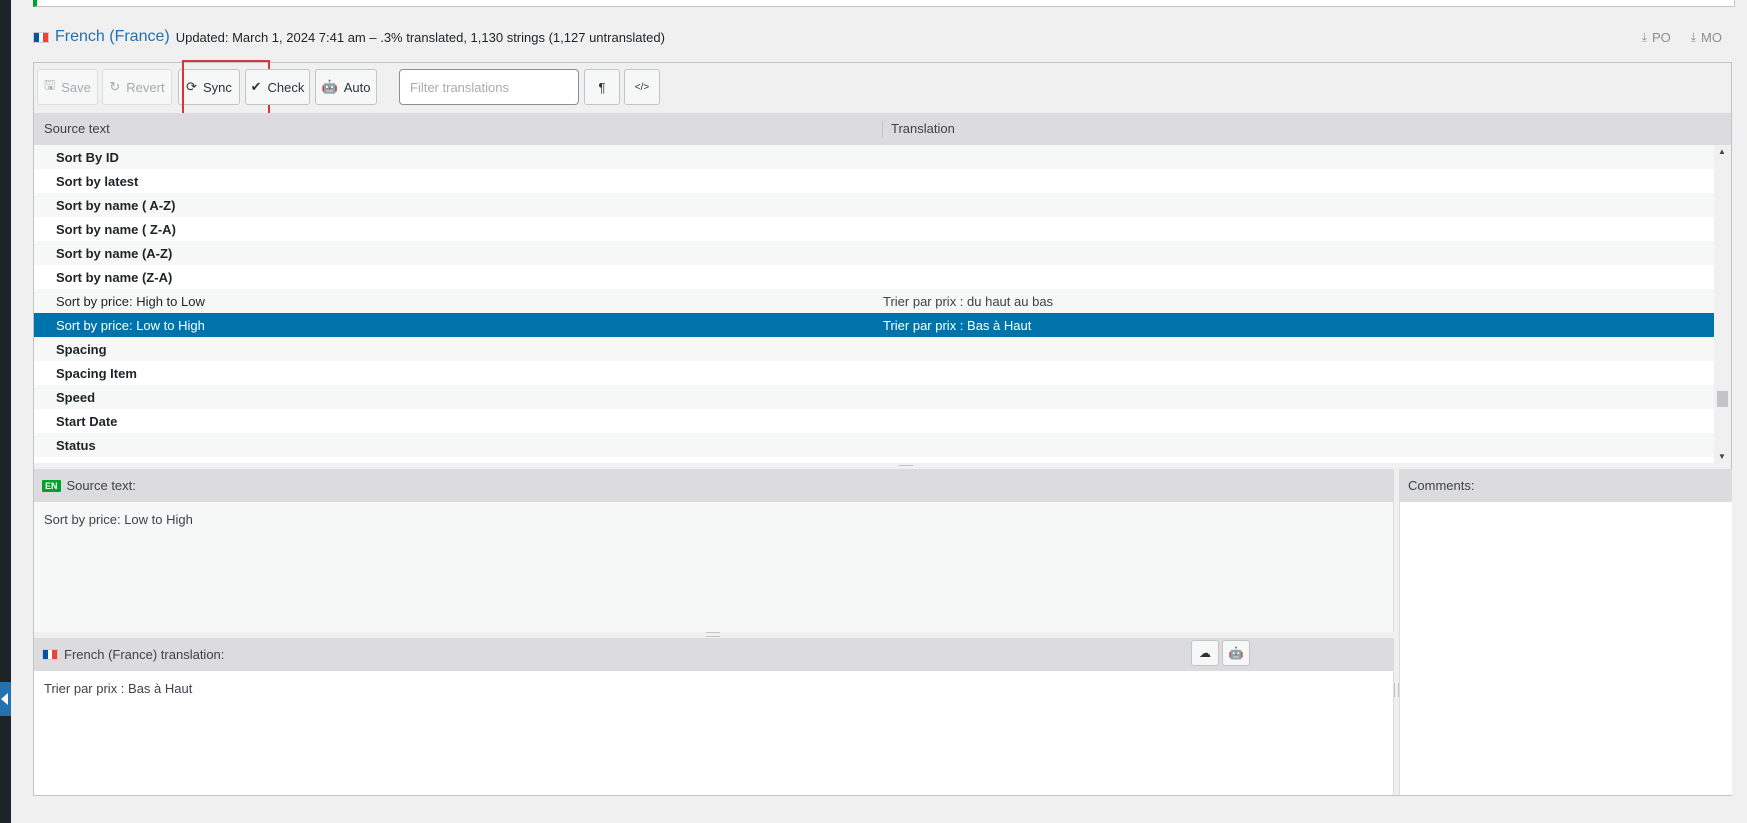 Image resolution: width=1747 pixels, height=823 pixels. Describe the element at coordinates (87, 157) in the screenshot. I see `source-cell: Sort By ID` at that location.